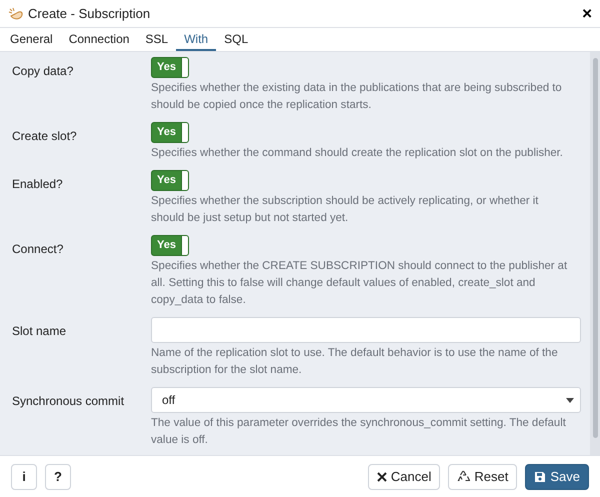 This screenshot has height=497, width=600. Describe the element at coordinates (345, 210) in the screenshot. I see `help-text: Specifies whether the subscription should be actively replicating, or whether it should be just setup but not started yet.` at that location.